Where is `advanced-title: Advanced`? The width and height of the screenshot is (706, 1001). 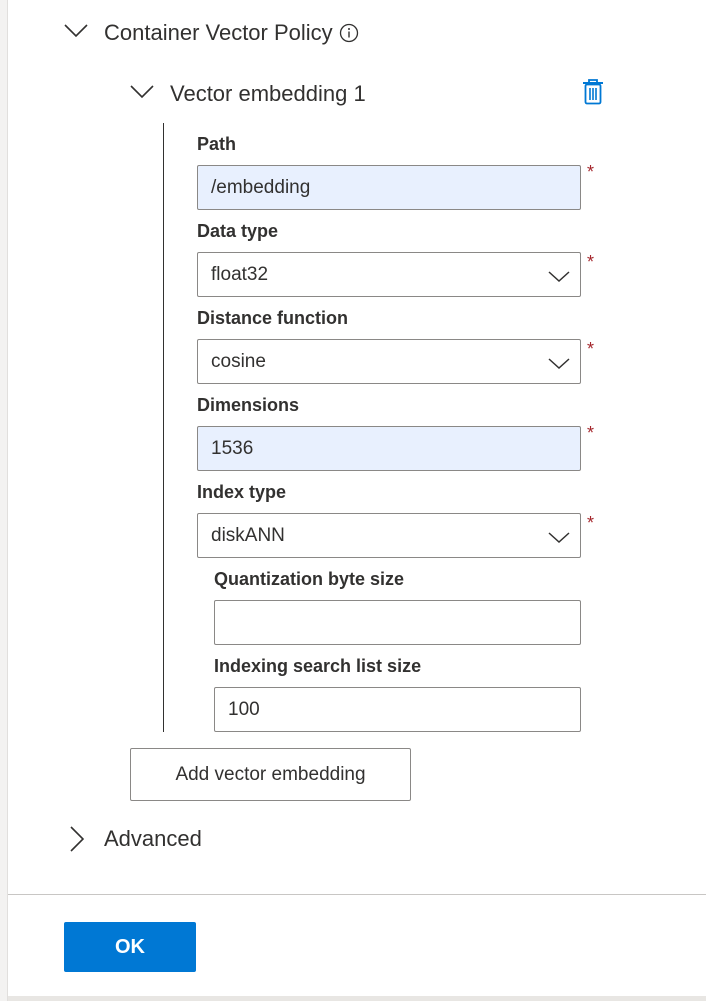
advanced-title: Advanced is located at coordinates (153, 838).